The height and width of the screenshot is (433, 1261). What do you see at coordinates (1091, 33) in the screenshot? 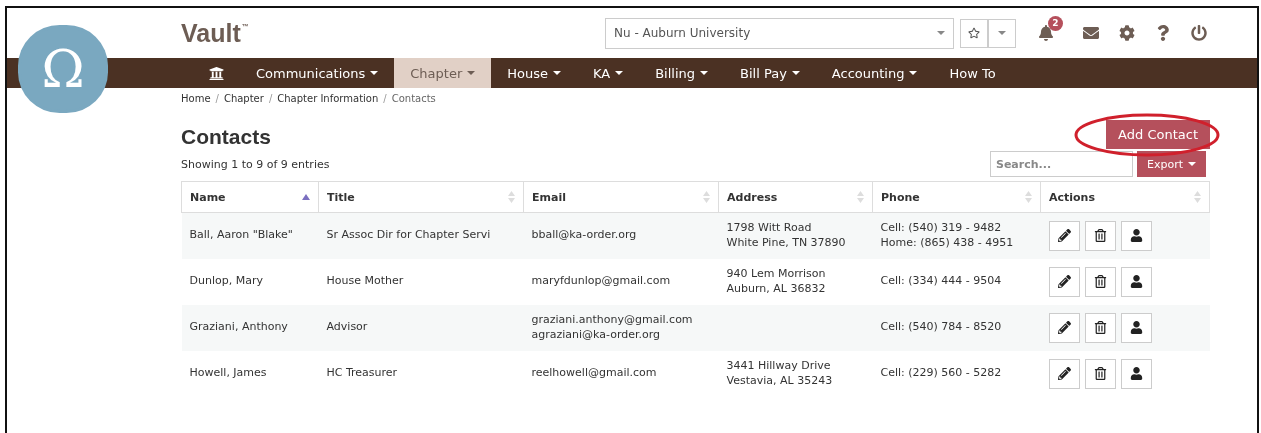
I see `envelope-icon` at bounding box center [1091, 33].